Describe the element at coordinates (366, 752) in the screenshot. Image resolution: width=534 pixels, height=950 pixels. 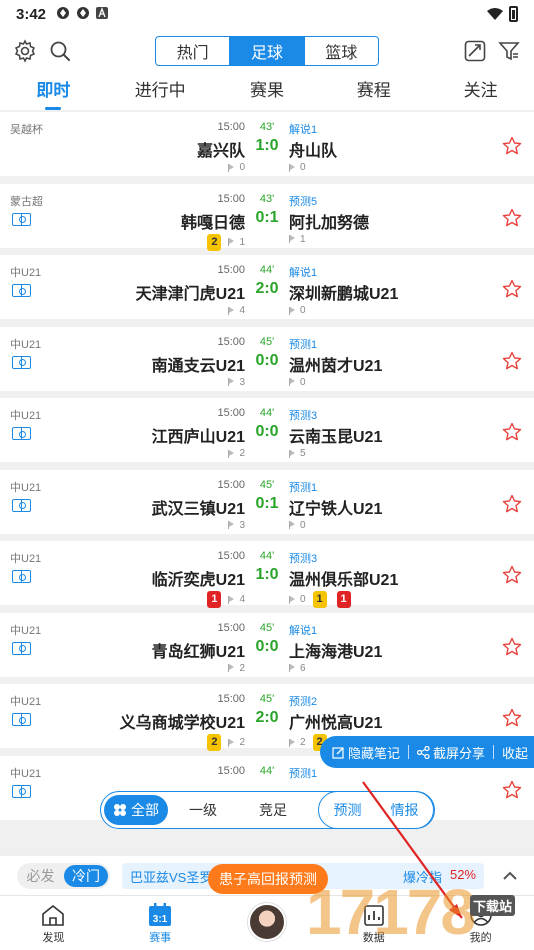
I see `hide-notes-button: 隐藏笔记` at that location.